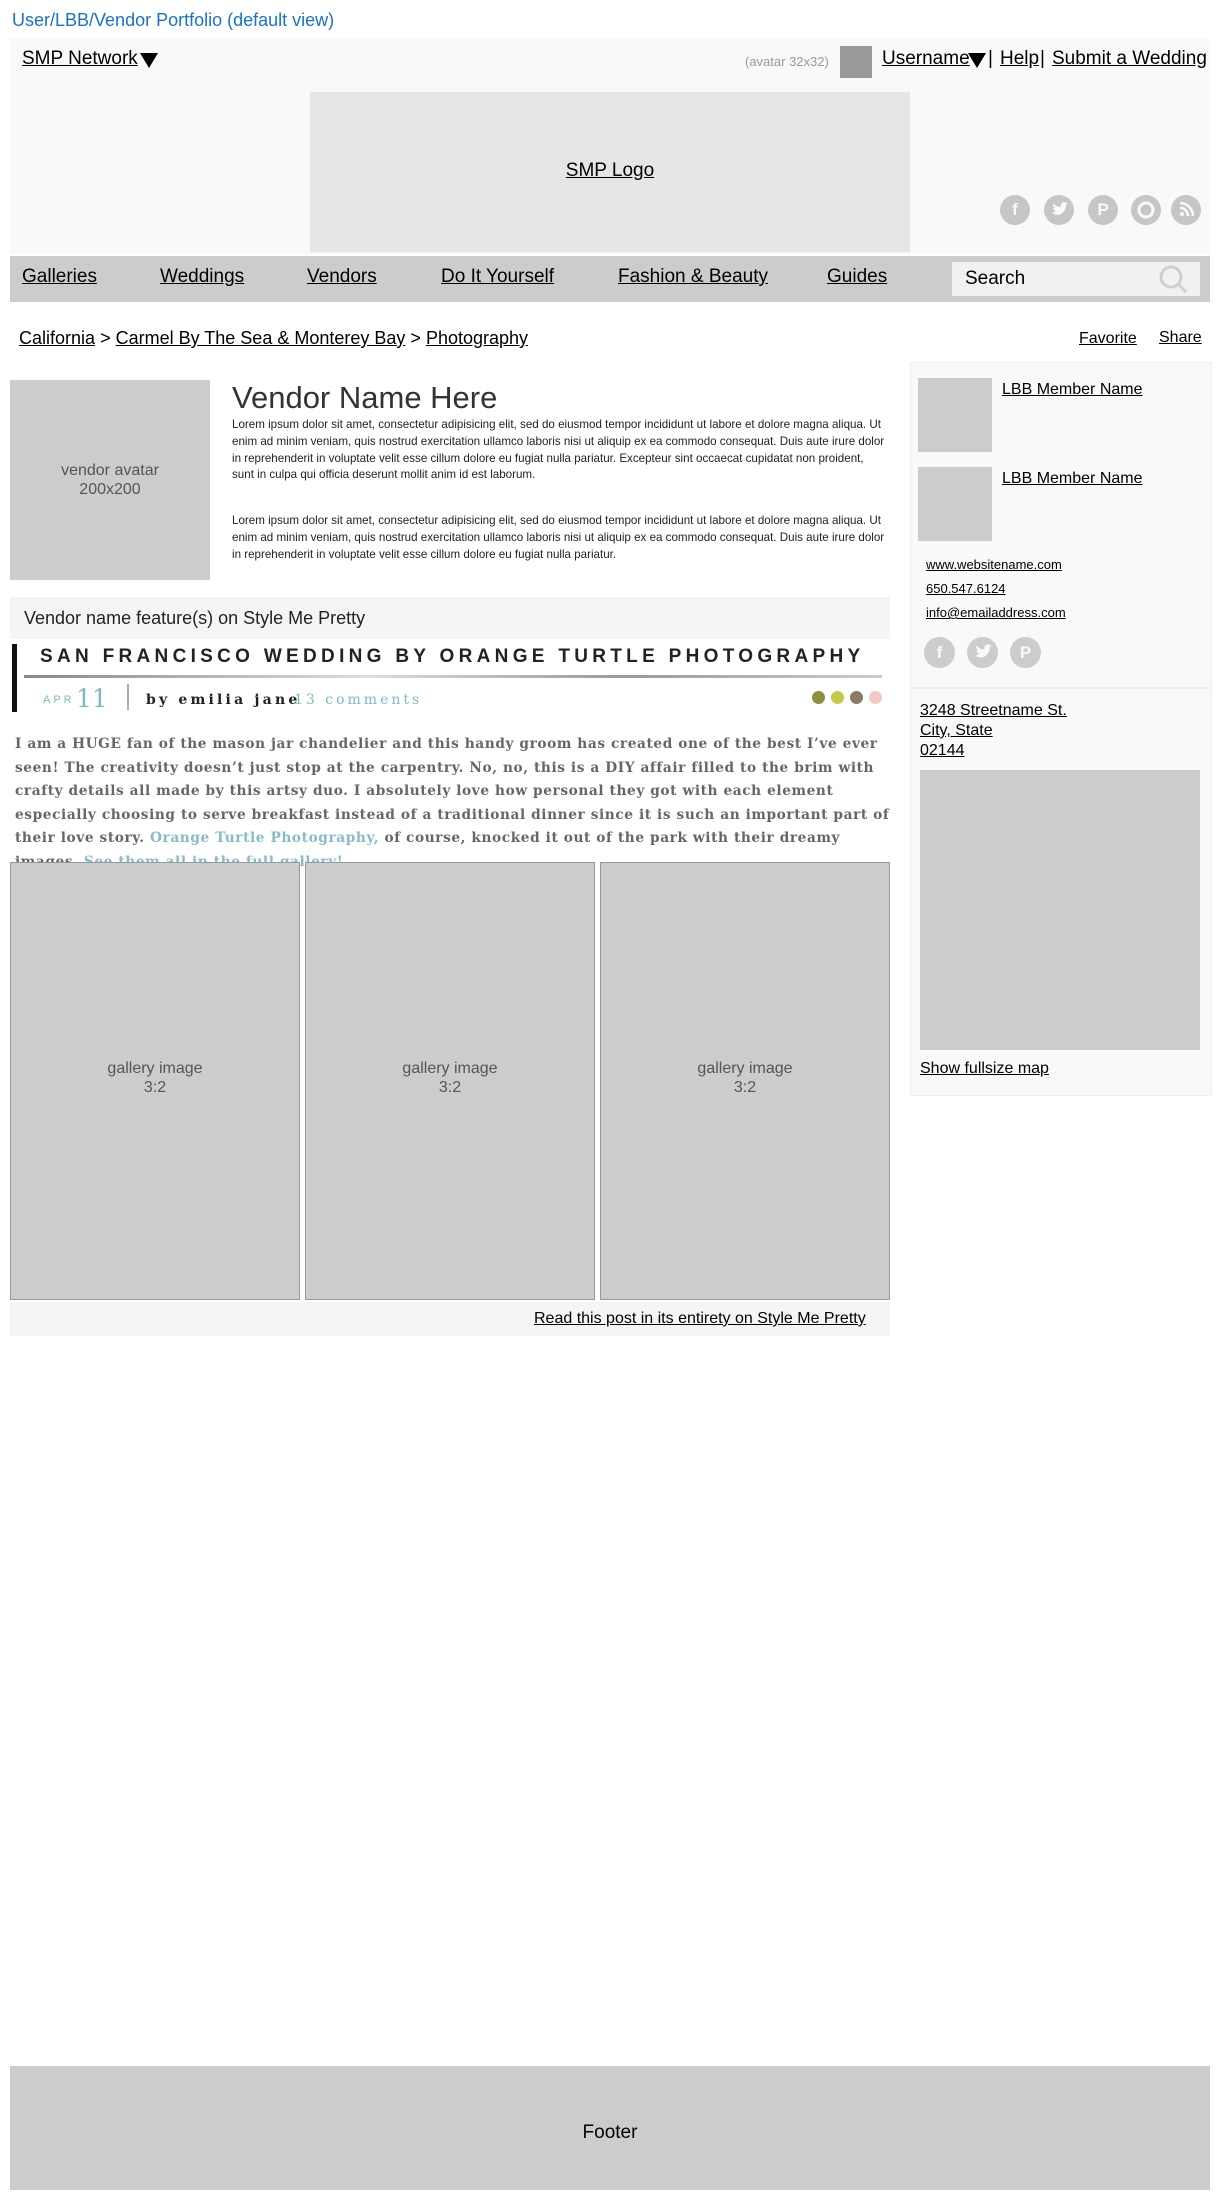 This screenshot has width=1220, height=2200. Describe the element at coordinates (14, 678) in the screenshot. I see `post-accent-bar` at that location.